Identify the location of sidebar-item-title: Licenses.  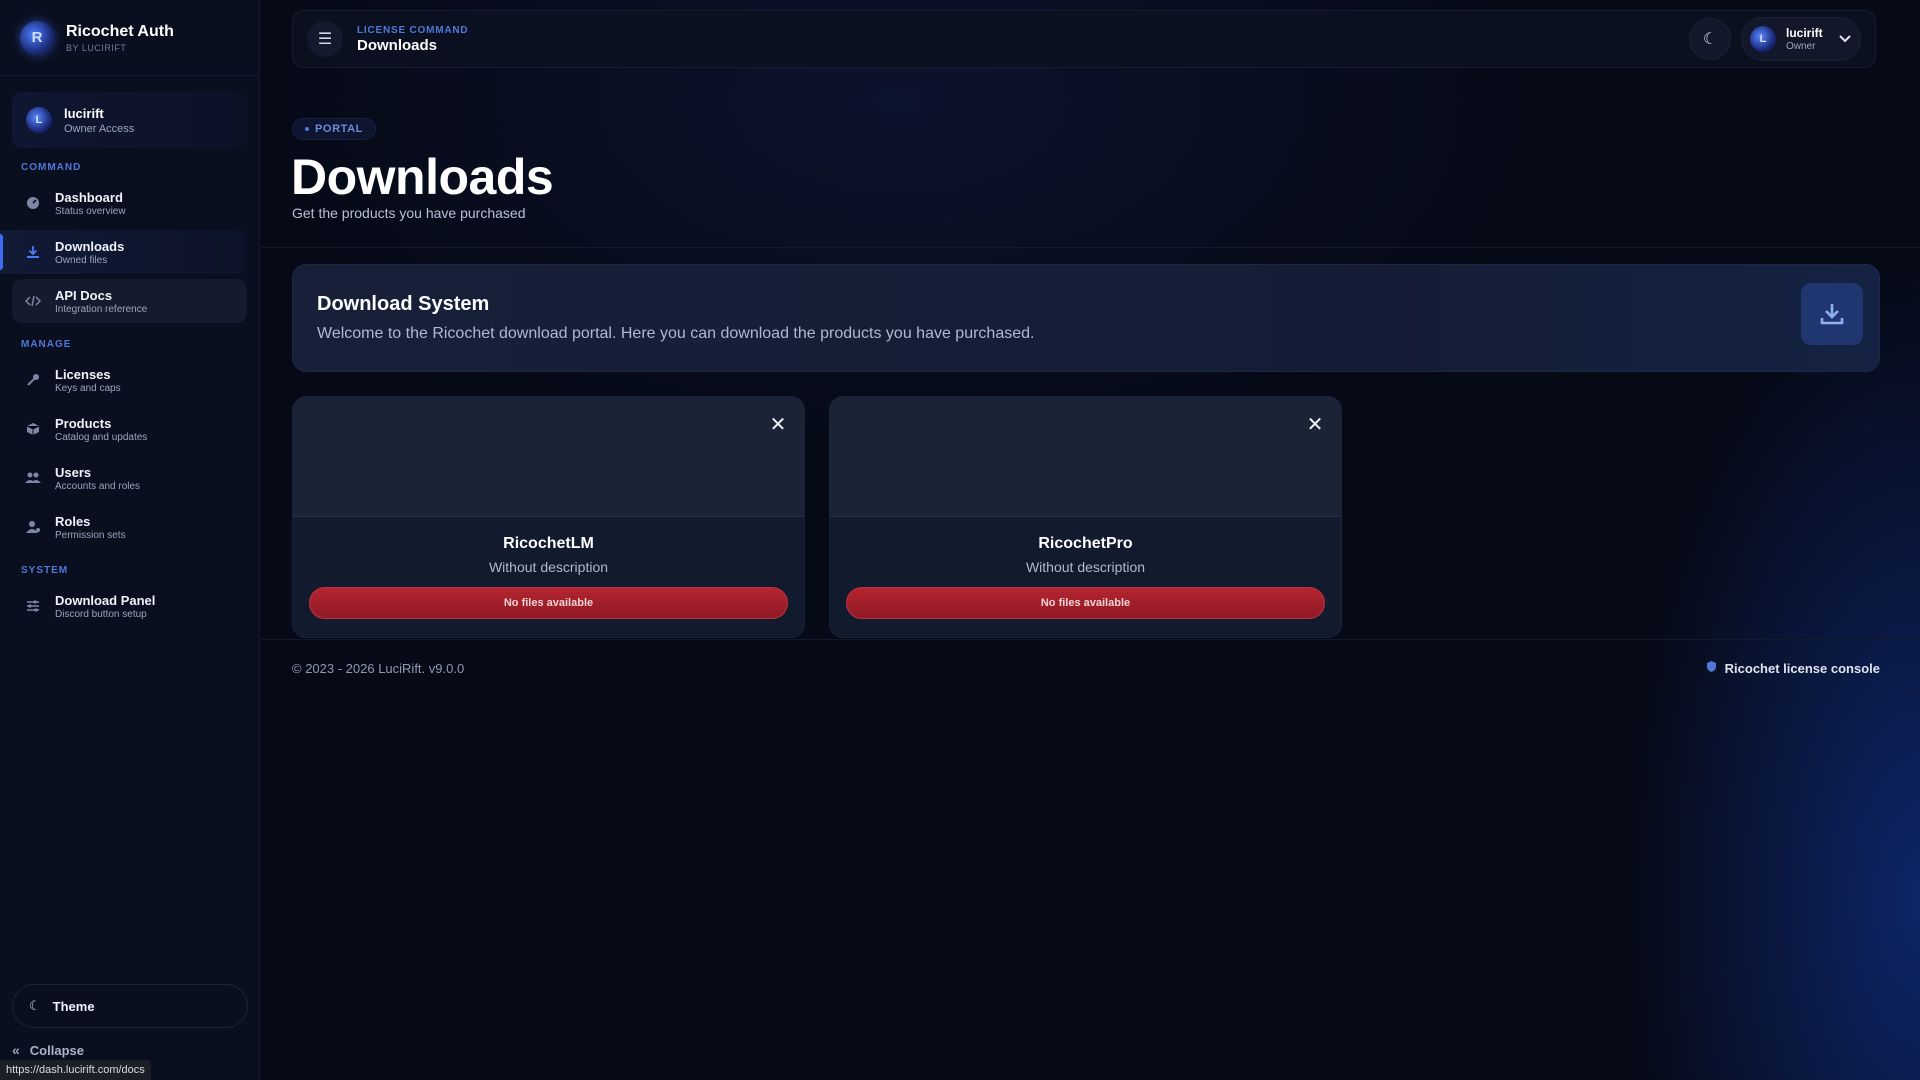
(83, 374).